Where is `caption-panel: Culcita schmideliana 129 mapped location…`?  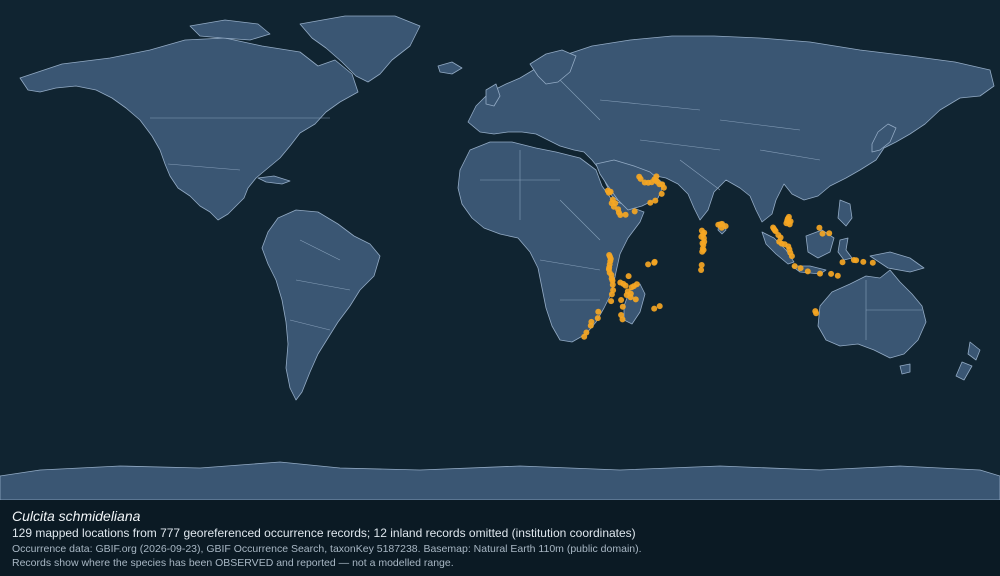
caption-panel: Culcita schmideliana 129 mapped location… is located at coordinates (500, 538).